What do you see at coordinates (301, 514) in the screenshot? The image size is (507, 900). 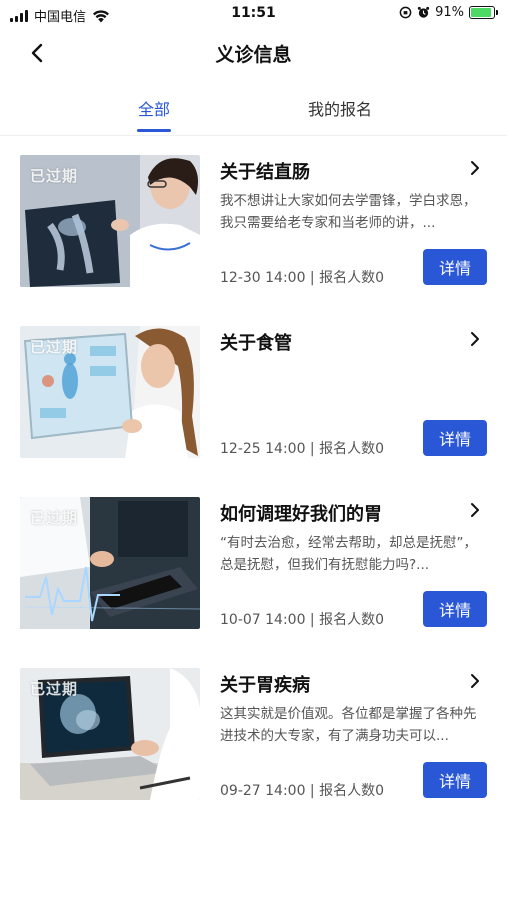 I see `event-title: 如何调理好我们的胃` at bounding box center [301, 514].